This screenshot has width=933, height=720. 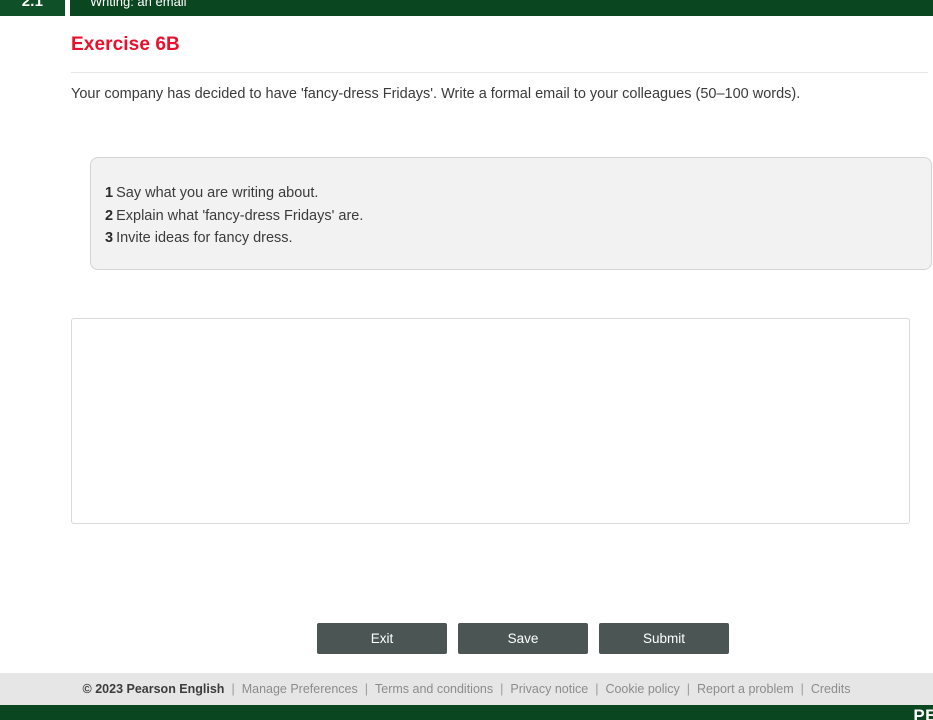 I want to click on page-title: Exercise 6B, so click(x=125, y=44).